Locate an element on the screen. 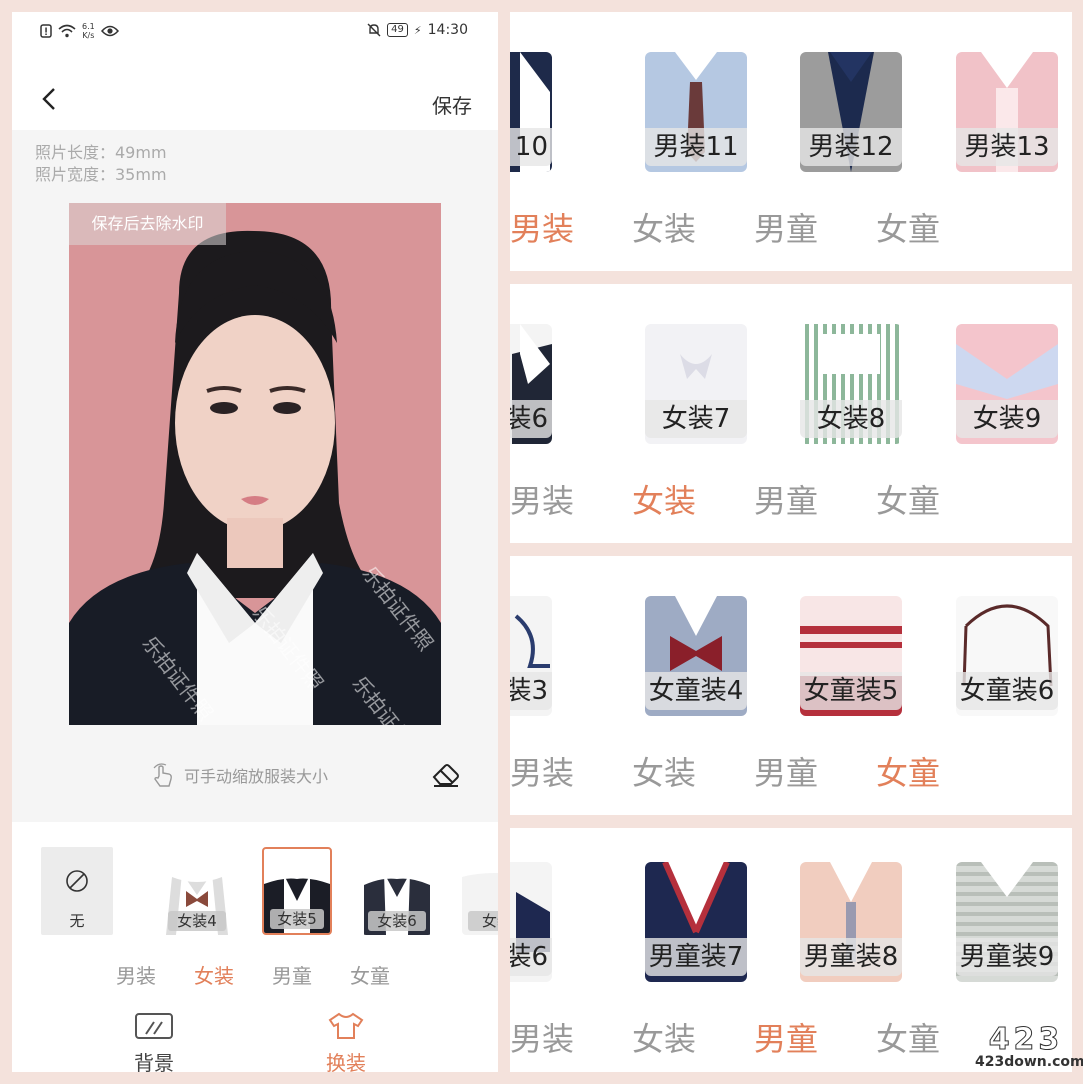 The height and width of the screenshot is (1084, 1083). eye-icon is located at coordinates (109, 31).